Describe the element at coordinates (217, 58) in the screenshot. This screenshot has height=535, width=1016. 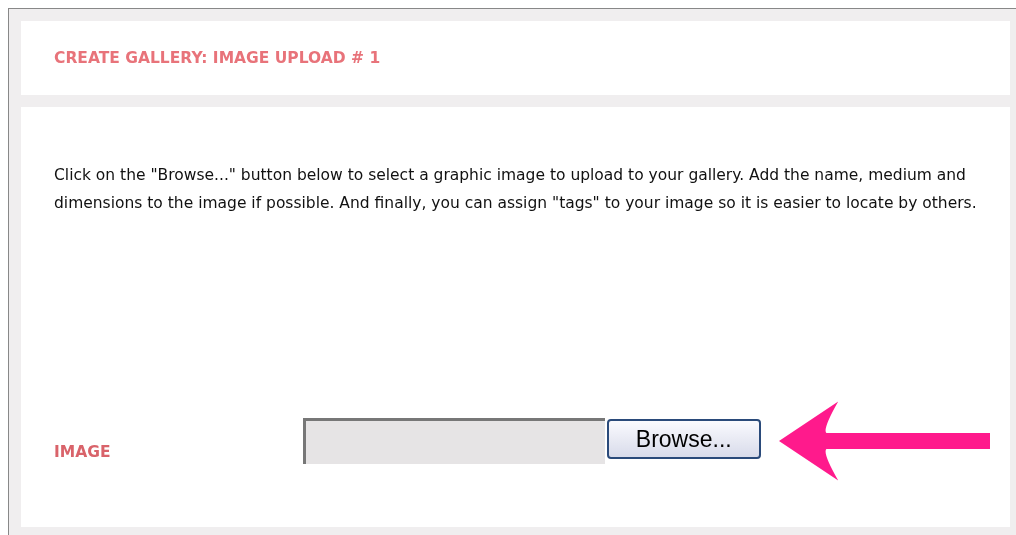
I see `page-title: CREATE GALLERY: IMAGE UPLOAD # 1` at that location.